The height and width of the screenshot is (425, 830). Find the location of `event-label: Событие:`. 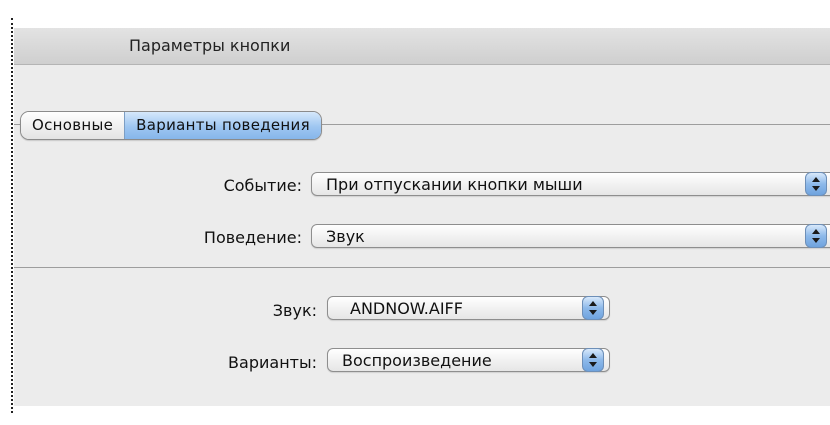

event-label: Событие: is located at coordinates (262, 185).